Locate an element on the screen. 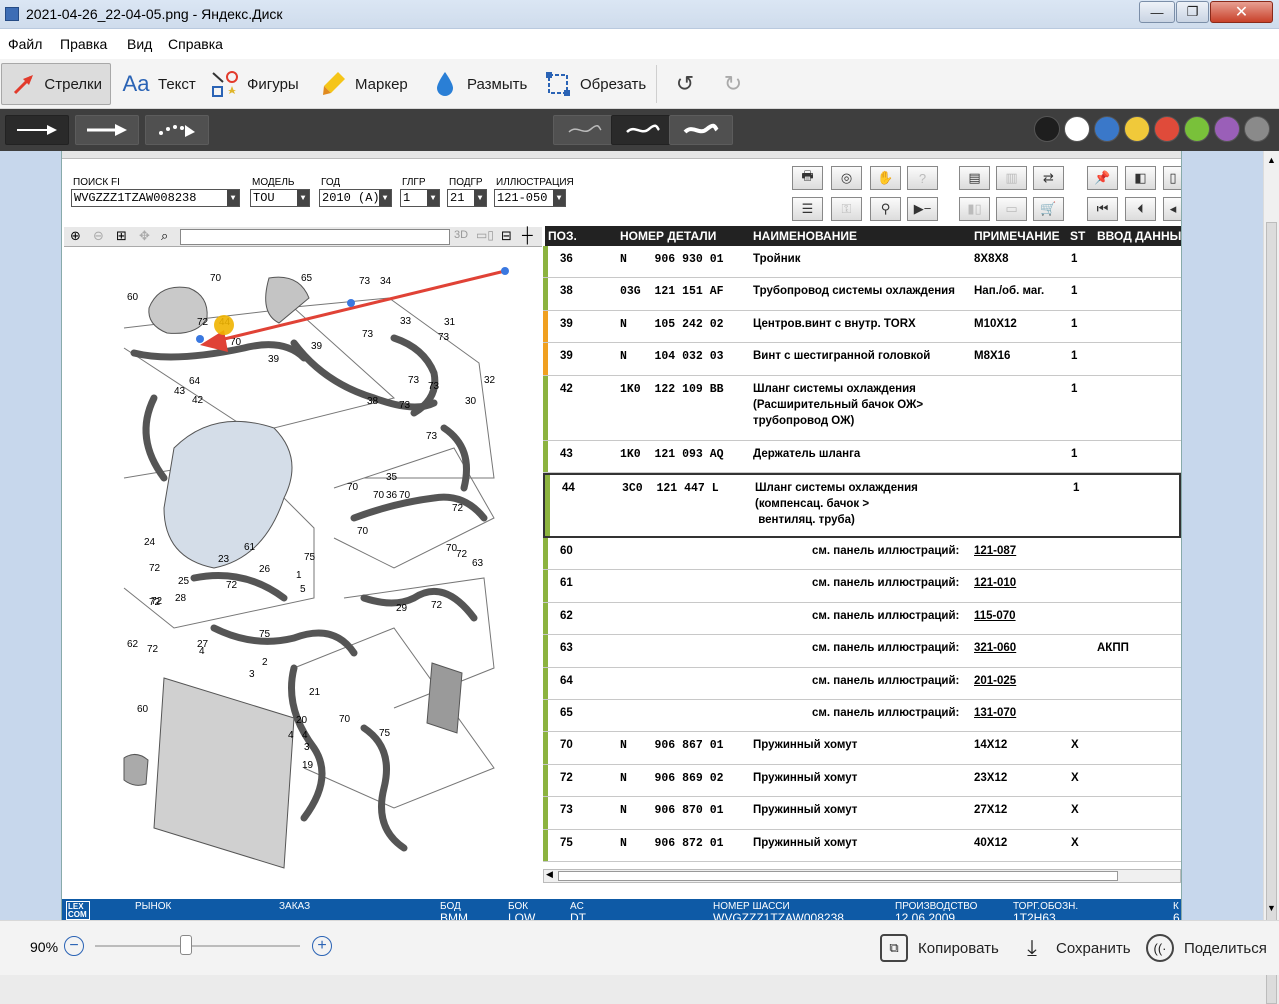 The width and height of the screenshot is (1279, 1004). tree-icon: ⚲ is located at coordinates (885, 209).